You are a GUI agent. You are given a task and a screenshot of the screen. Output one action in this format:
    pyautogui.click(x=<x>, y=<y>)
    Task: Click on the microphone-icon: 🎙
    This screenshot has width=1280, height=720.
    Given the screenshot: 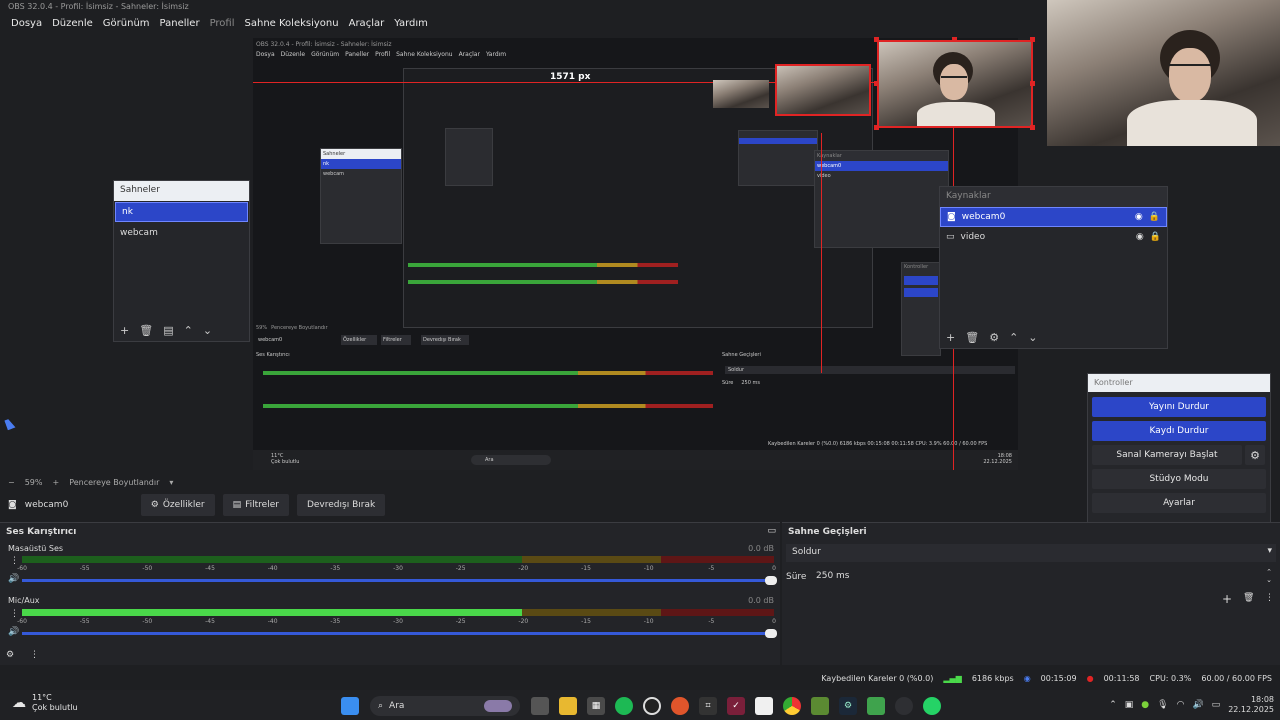 What is the action you would take?
    pyautogui.click(x=1162, y=705)
    